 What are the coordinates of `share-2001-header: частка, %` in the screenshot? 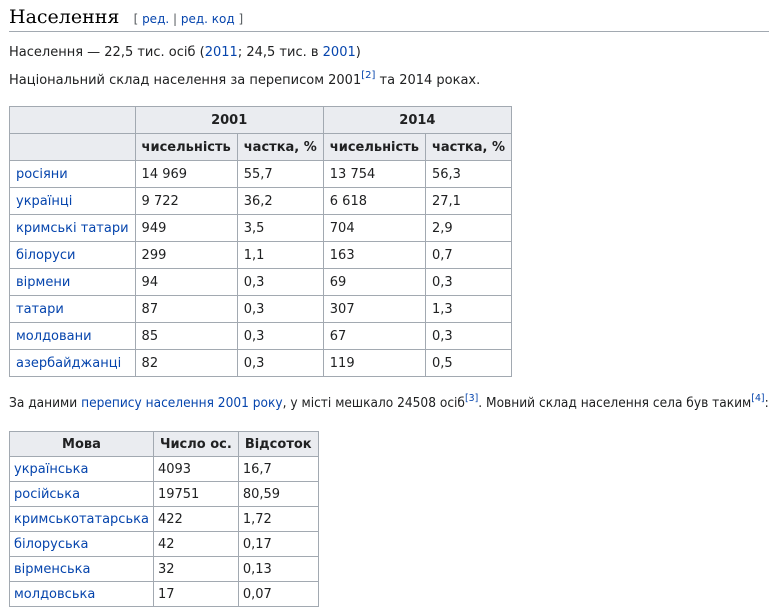 It's located at (280, 147).